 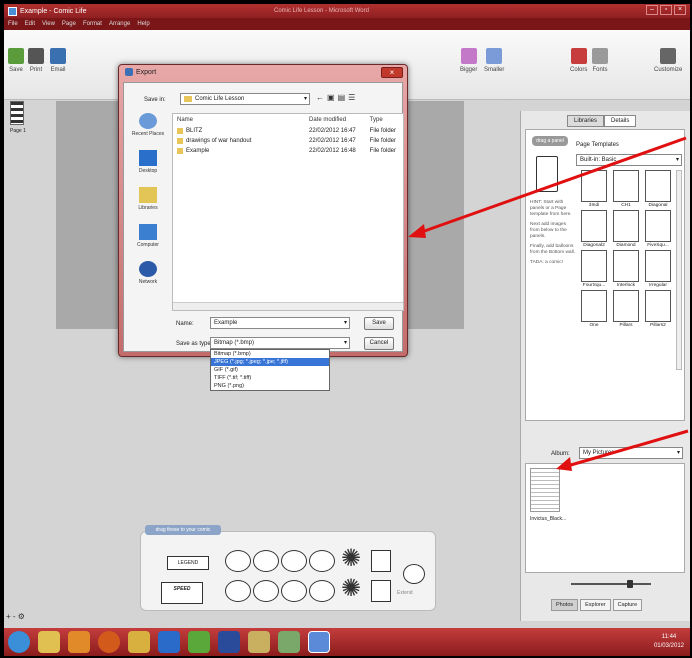 What do you see at coordinates (595, 605) in the screenshot?
I see `tab-explorer: Explorer` at bounding box center [595, 605].